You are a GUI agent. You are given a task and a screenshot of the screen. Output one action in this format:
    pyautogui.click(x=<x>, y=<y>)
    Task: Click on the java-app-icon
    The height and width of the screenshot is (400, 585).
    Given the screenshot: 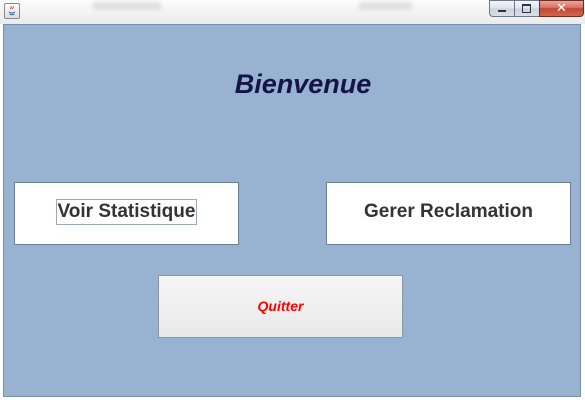 What is the action you would take?
    pyautogui.click(x=12, y=11)
    